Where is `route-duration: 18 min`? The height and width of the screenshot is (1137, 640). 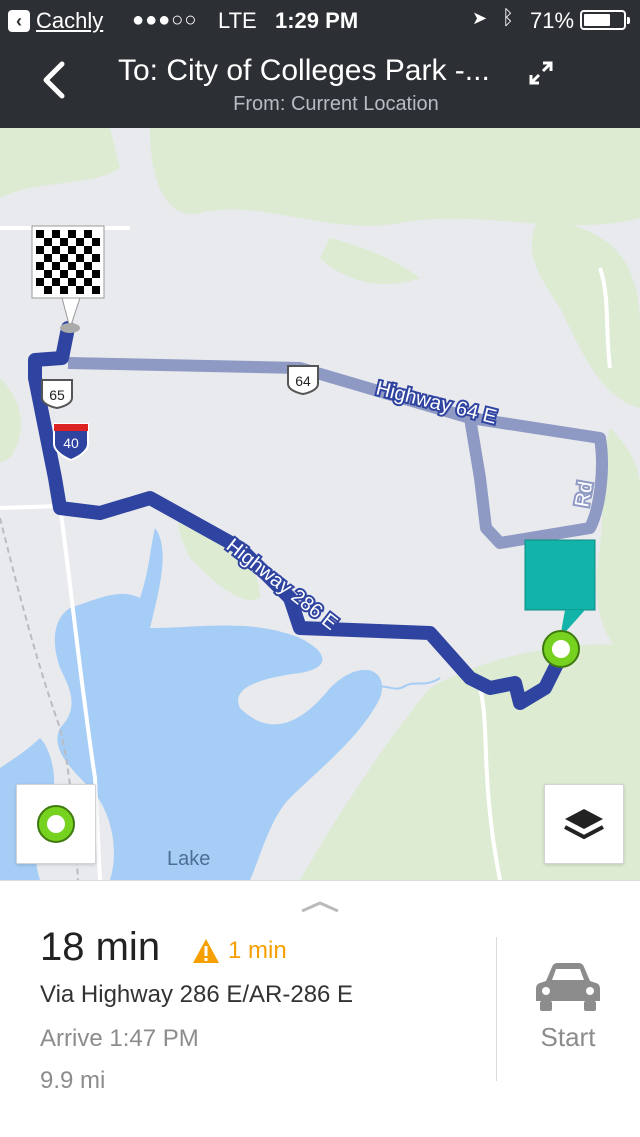
route-duration: 18 min is located at coordinates (100, 947).